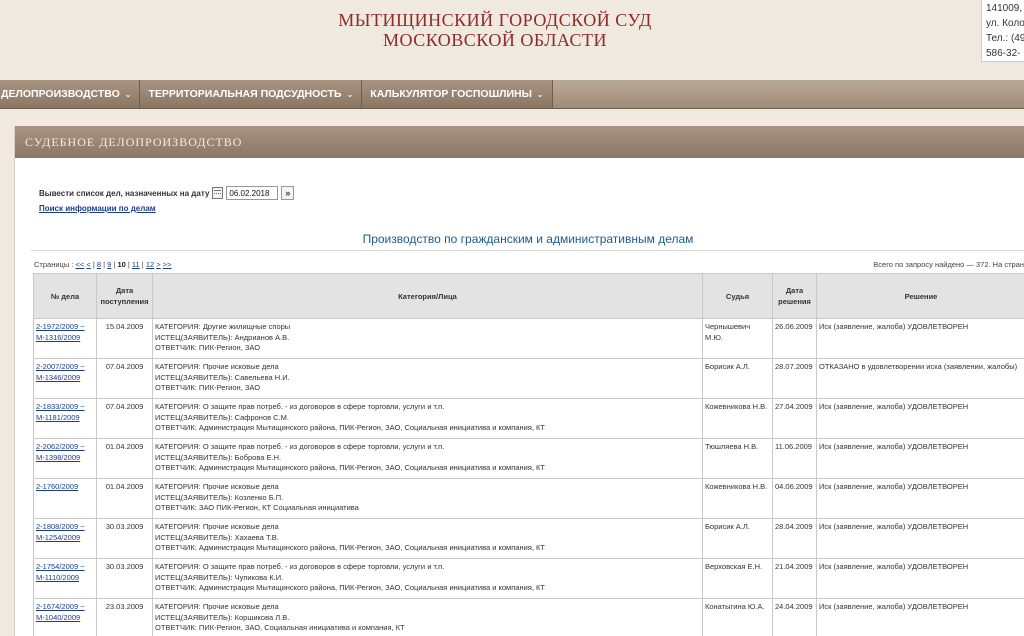  What do you see at coordinates (495, 40) in the screenshot?
I see `court-title-line-2: МОСКОВСКОЙ ОБЛАСТИ` at bounding box center [495, 40].